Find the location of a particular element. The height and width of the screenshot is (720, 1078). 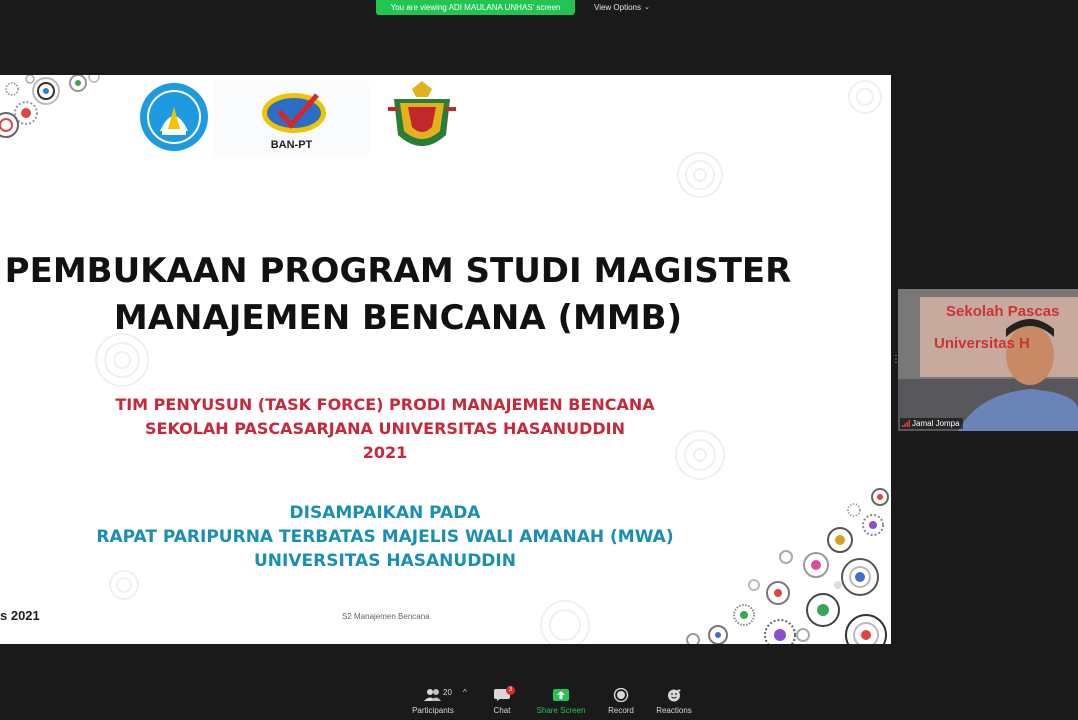

view-options-button: View Options ⌄ is located at coordinates (622, 7).